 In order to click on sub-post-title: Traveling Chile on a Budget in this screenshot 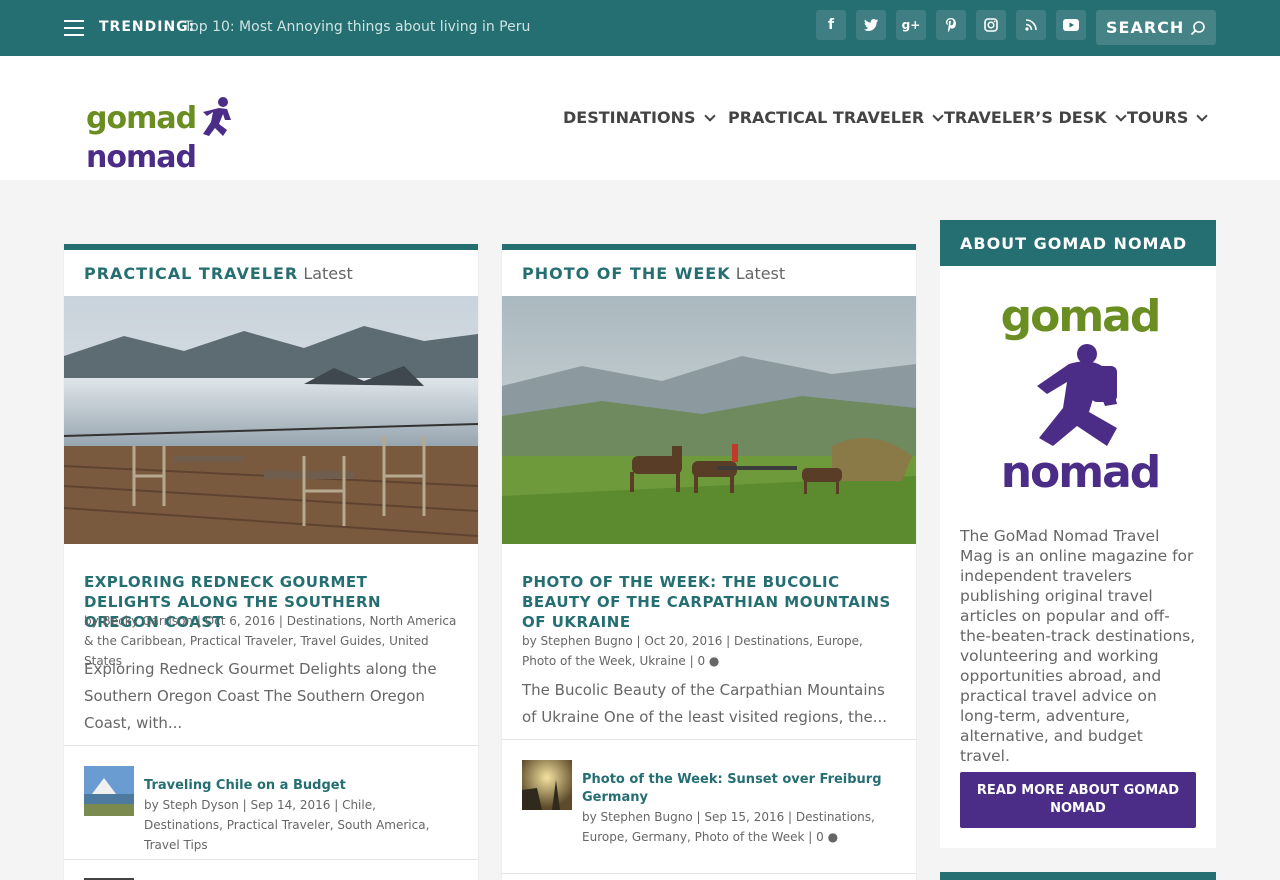, I will do `click(301, 786)`.